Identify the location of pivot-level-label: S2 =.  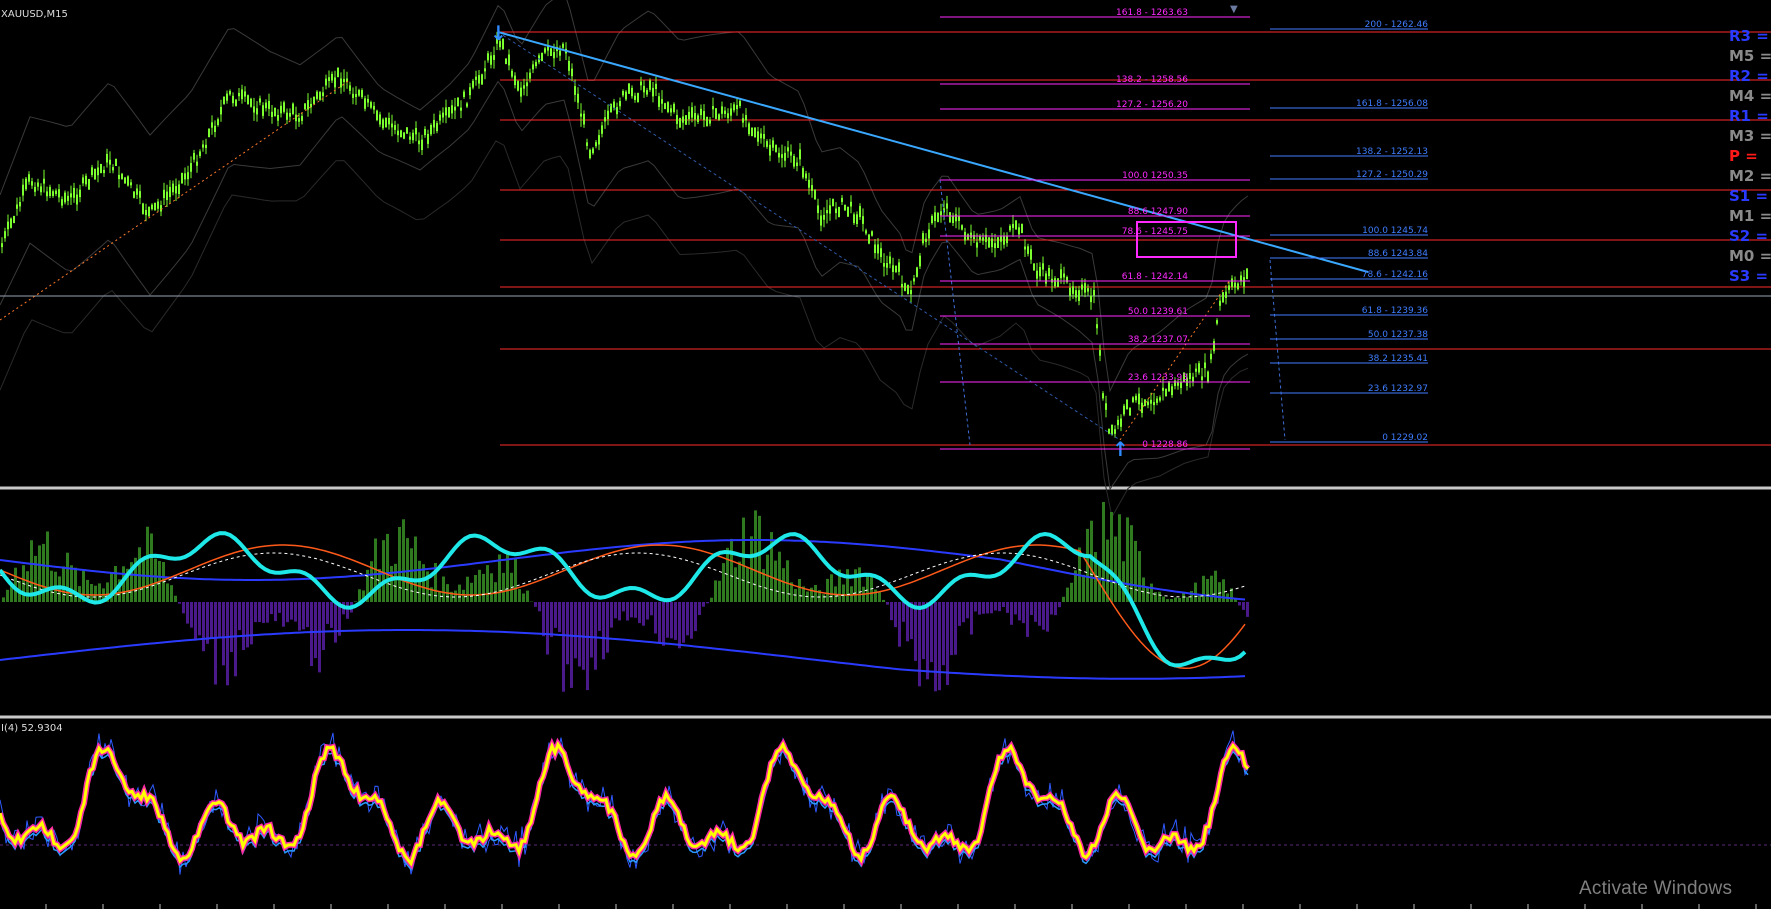
(1748, 236).